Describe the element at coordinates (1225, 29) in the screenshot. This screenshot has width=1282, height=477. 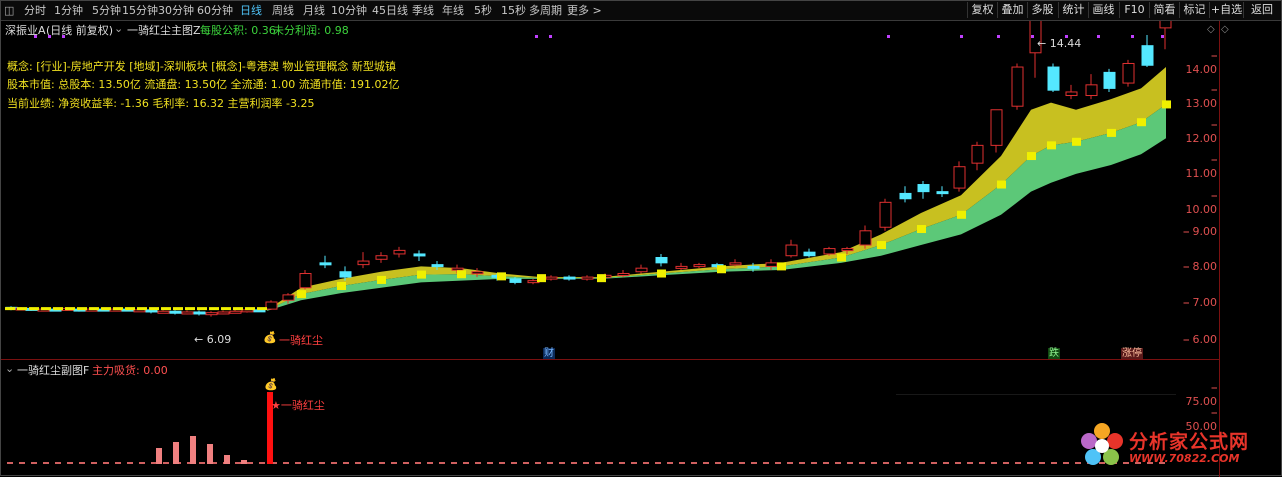
I see `diamond-icon-2: ◇` at that location.